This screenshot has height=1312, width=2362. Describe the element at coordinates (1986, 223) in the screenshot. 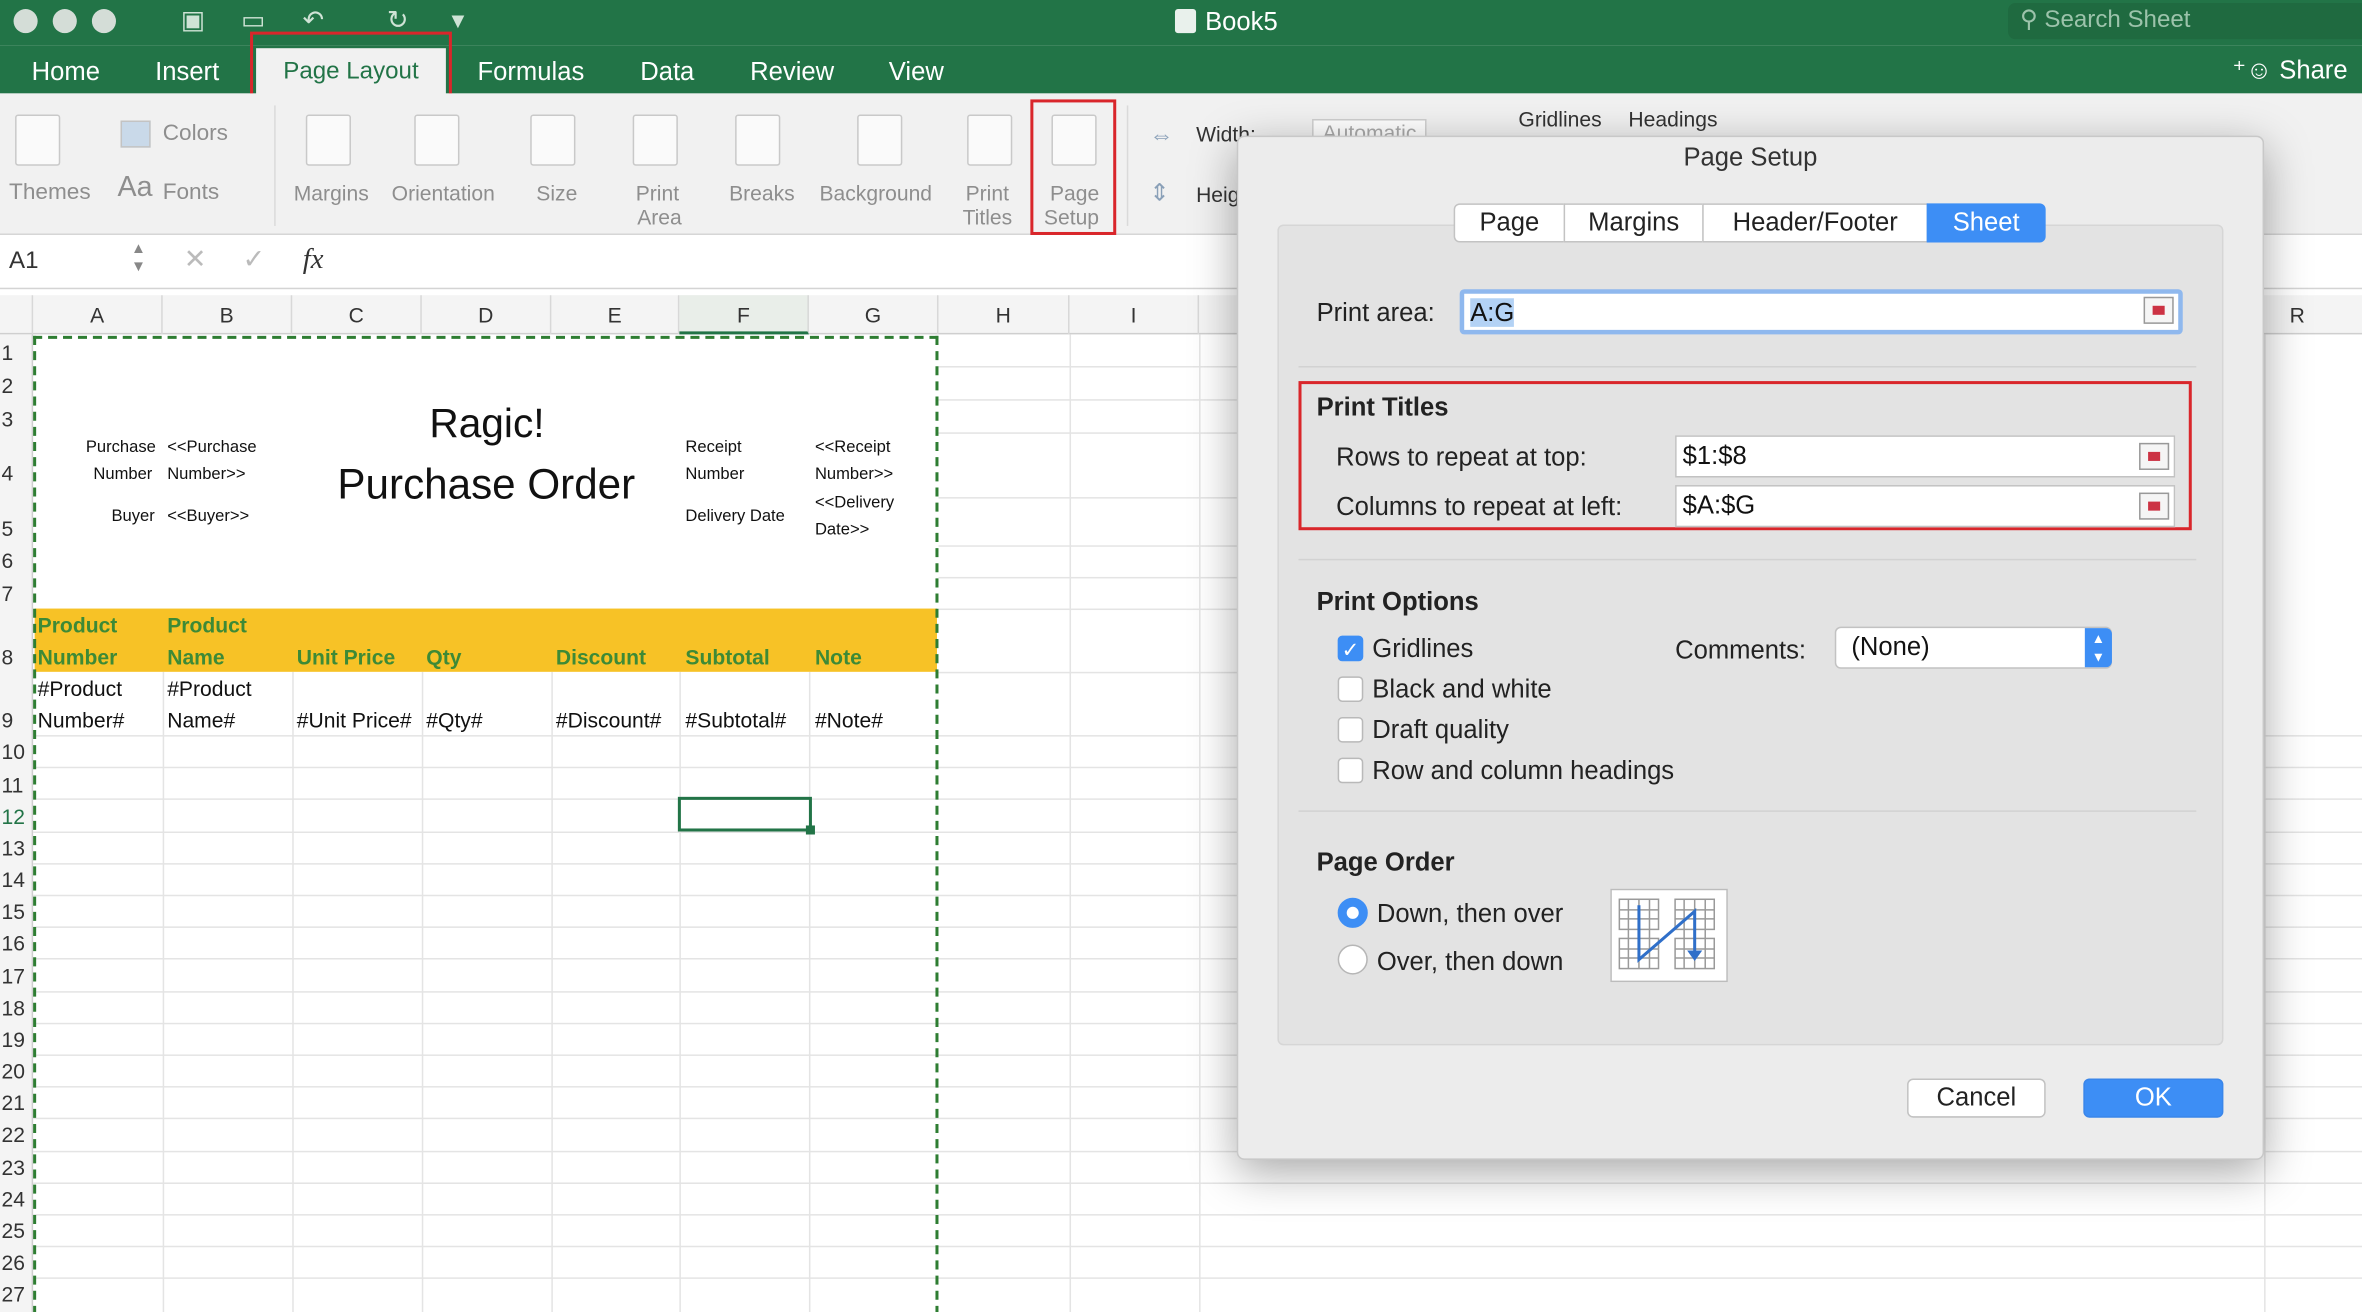

I see `tab-sheet: Sheet` at that location.